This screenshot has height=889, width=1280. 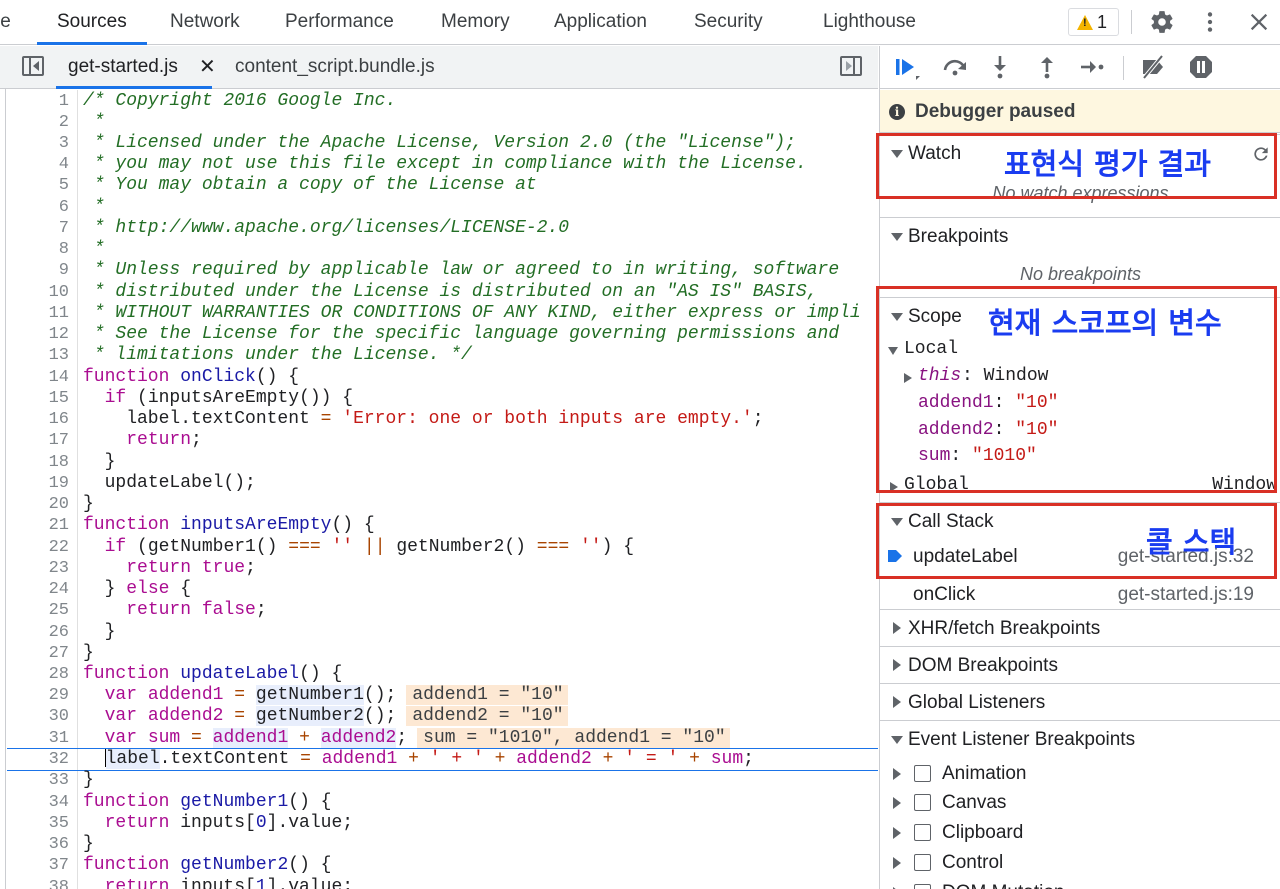 What do you see at coordinates (33, 66) in the screenshot?
I see `toggle-navigator-icon` at bounding box center [33, 66].